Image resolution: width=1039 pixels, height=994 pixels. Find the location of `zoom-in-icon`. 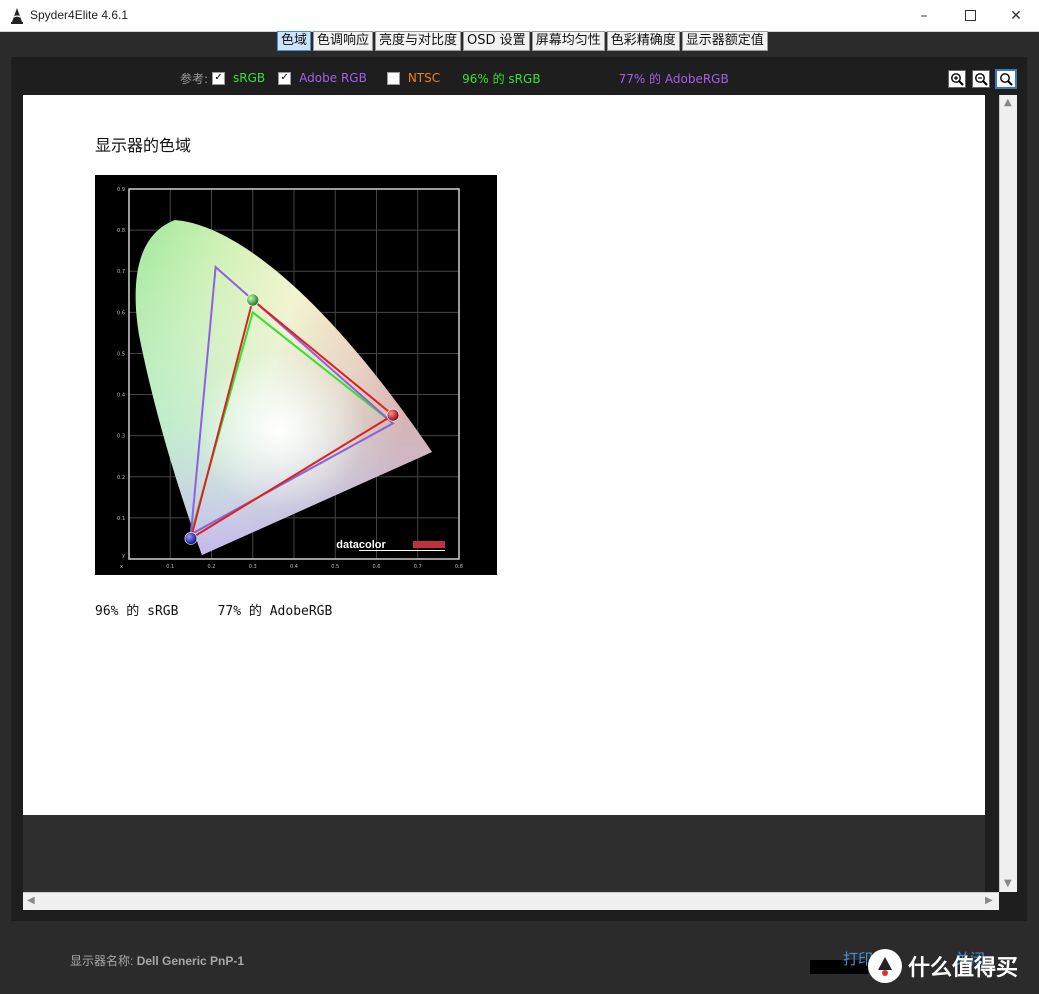

zoom-in-icon is located at coordinates (957, 79).